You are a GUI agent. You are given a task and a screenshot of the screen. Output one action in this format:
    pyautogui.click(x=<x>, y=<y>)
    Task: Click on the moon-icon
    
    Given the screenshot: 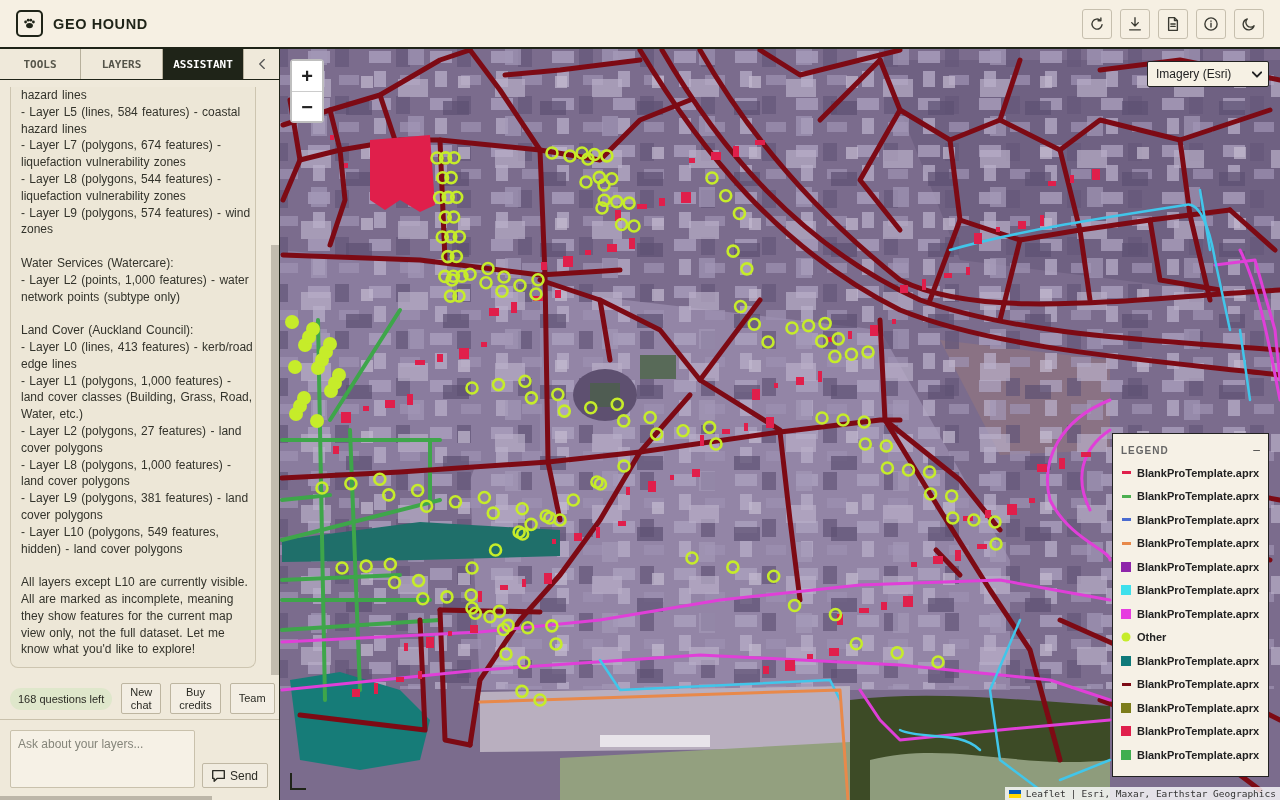 What is the action you would take?
    pyautogui.click(x=1249, y=23)
    